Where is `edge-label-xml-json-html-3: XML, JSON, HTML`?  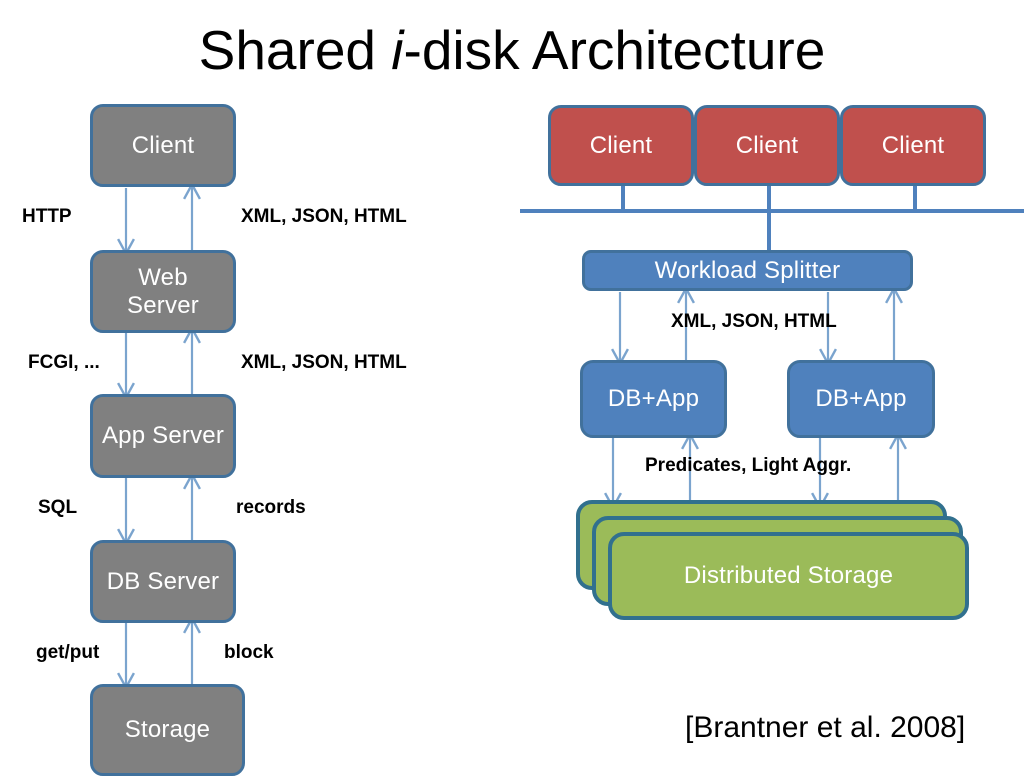
edge-label-xml-json-html-3: XML, JSON, HTML is located at coordinates (754, 321).